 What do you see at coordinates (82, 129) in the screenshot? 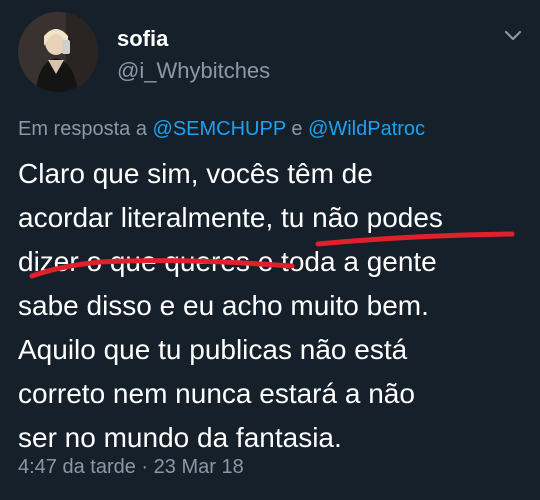
I see `reply-prefix: Em resposta a` at bounding box center [82, 129].